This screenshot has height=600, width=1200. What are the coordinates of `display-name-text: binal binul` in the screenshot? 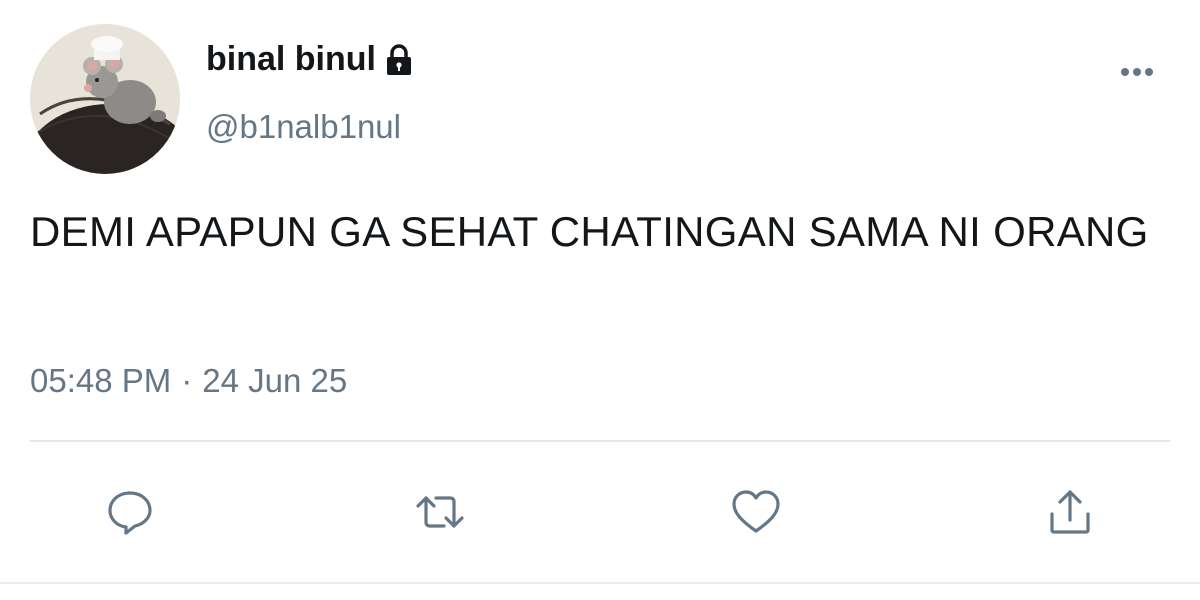 It's located at (291, 59).